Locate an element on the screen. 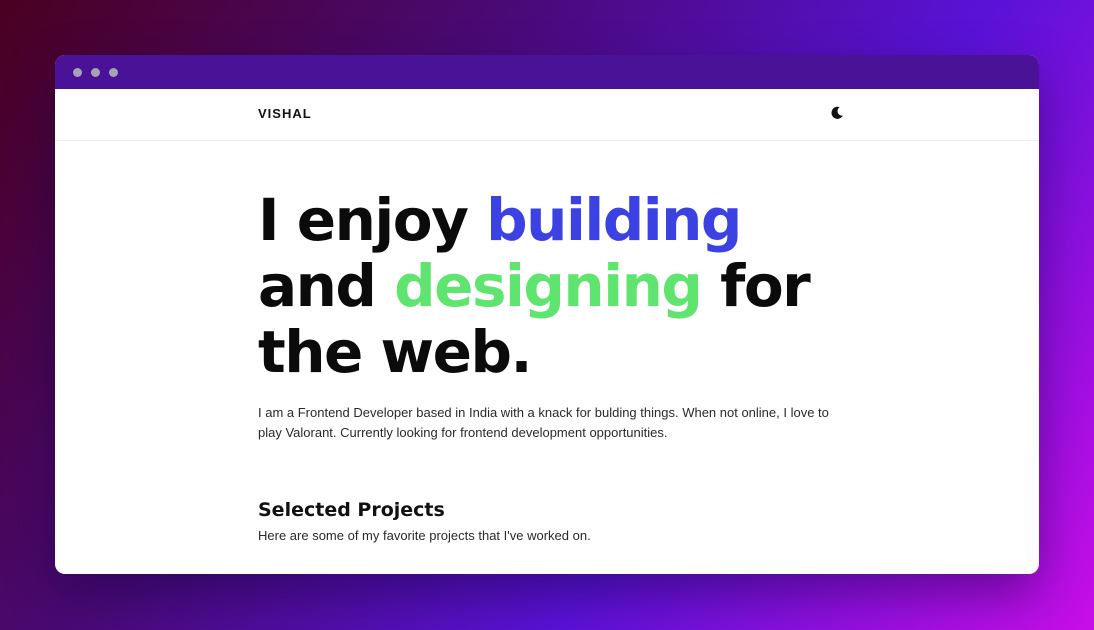 The width and height of the screenshot is (1094, 630). headline-highlight-building: building is located at coordinates (614, 220).